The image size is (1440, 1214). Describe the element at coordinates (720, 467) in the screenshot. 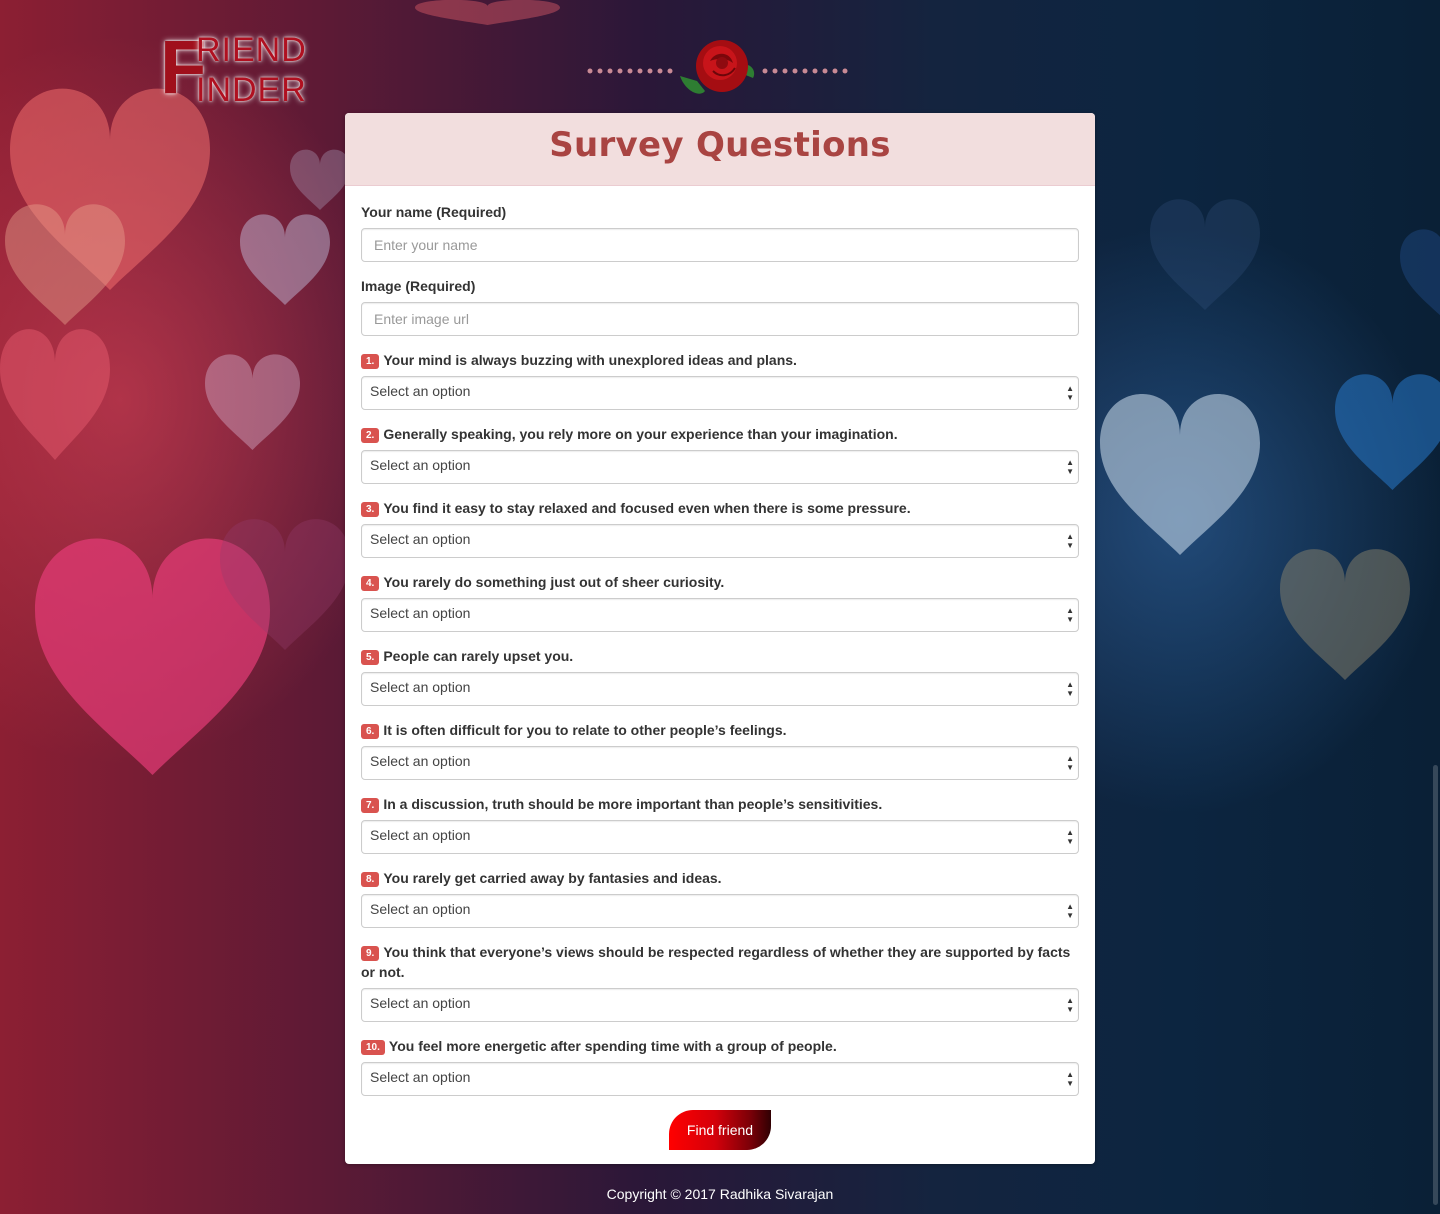

I see `question-2-select: Select an option ▲ ▼` at that location.